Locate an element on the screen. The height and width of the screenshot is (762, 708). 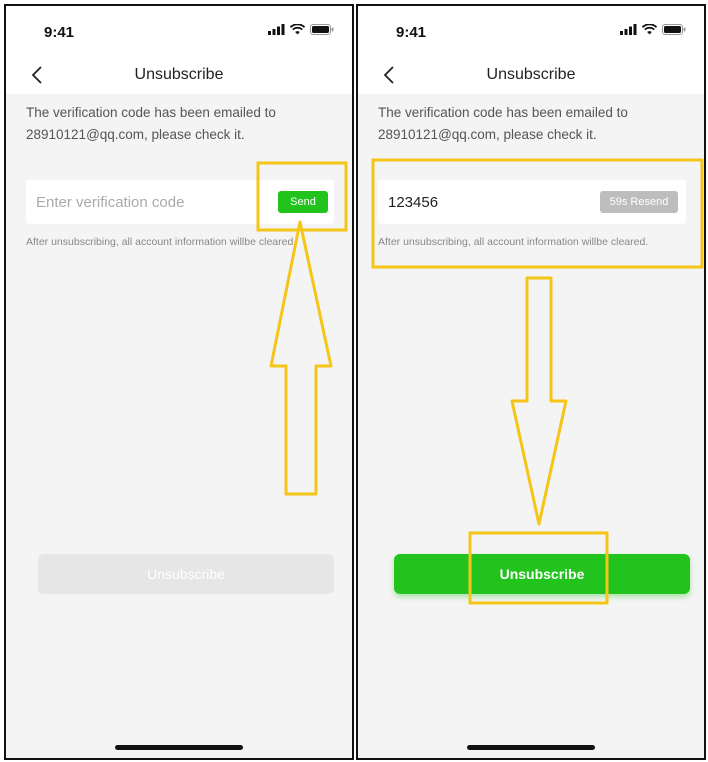
unsubscribe-button-disabled: Unsubscribe is located at coordinates (186, 574).